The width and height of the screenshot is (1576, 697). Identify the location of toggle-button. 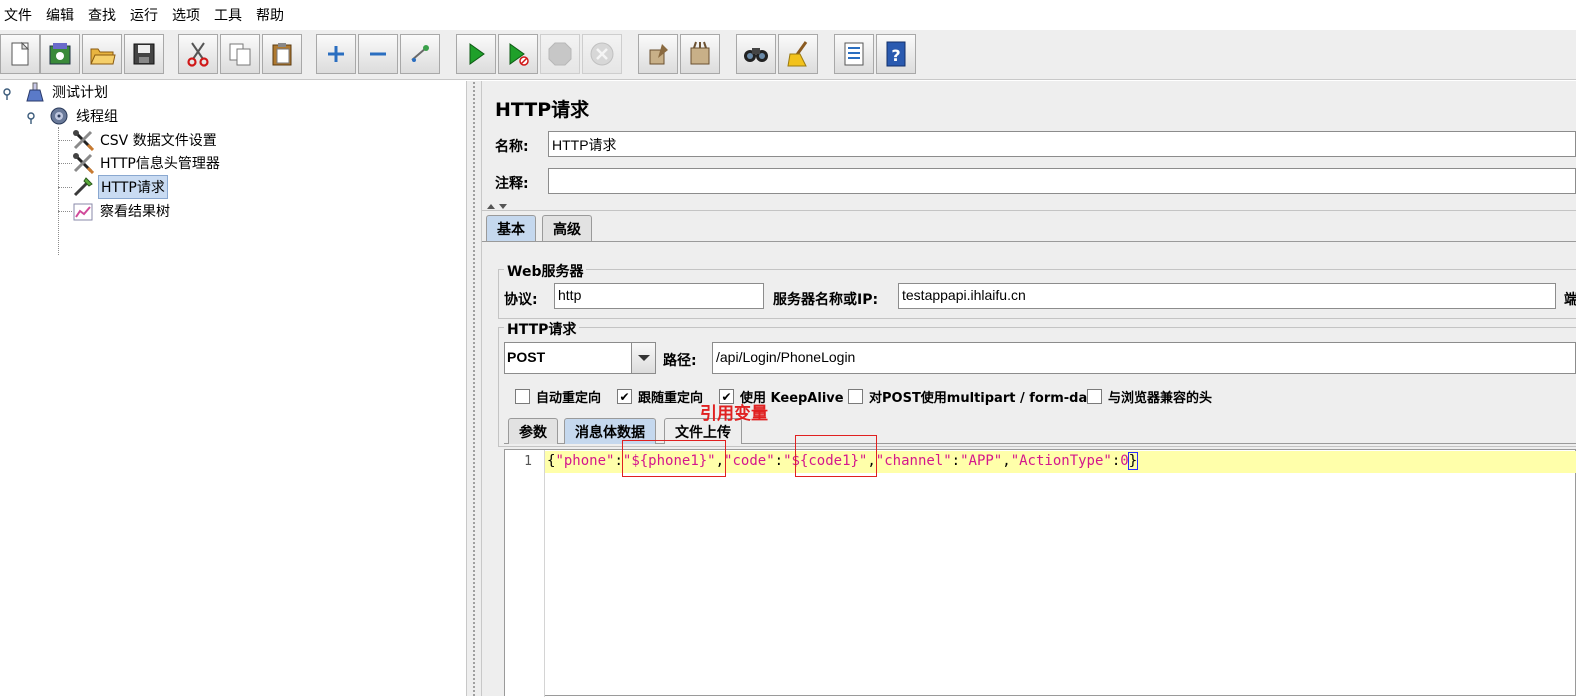
(420, 54).